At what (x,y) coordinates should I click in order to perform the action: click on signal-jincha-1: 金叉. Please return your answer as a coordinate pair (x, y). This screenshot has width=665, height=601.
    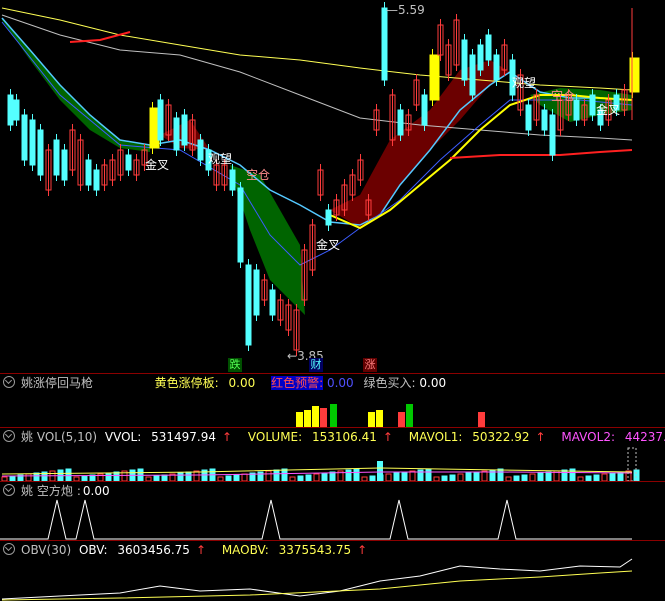
    Looking at the image, I should click on (157, 165).